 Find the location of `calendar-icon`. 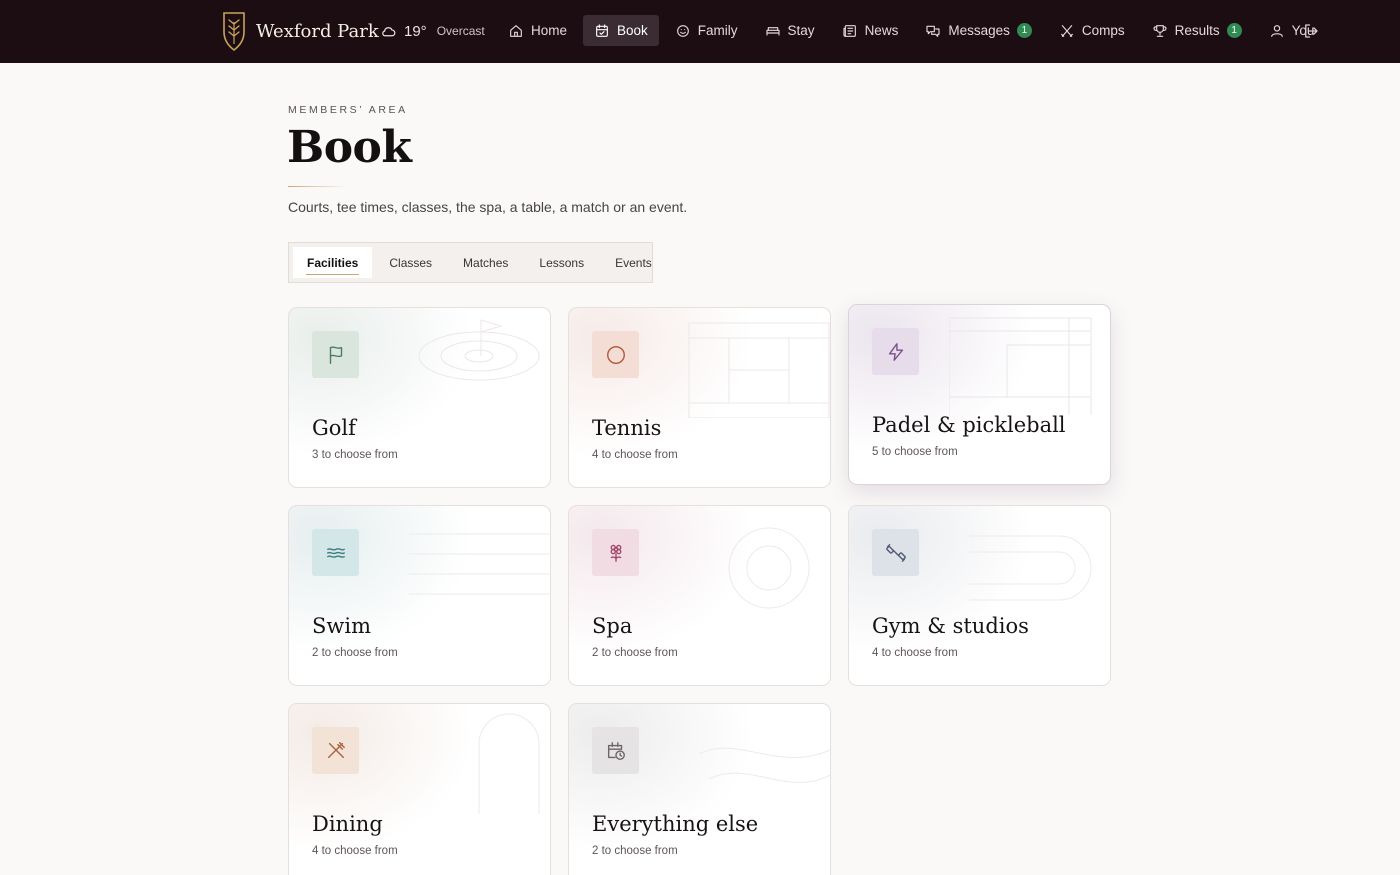

calendar-icon is located at coordinates (602, 30).